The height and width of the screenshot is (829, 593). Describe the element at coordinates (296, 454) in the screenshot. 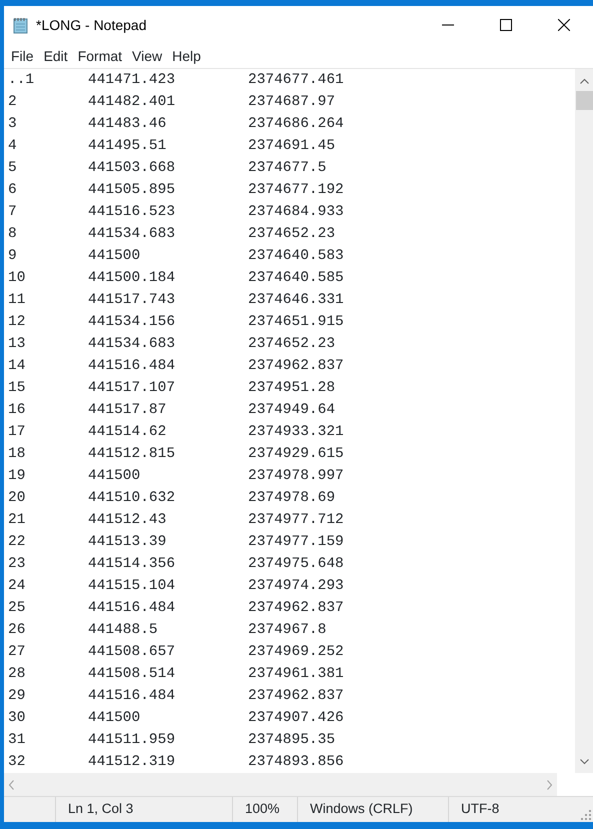

I see `coordinate-value: 2374929.615` at that location.